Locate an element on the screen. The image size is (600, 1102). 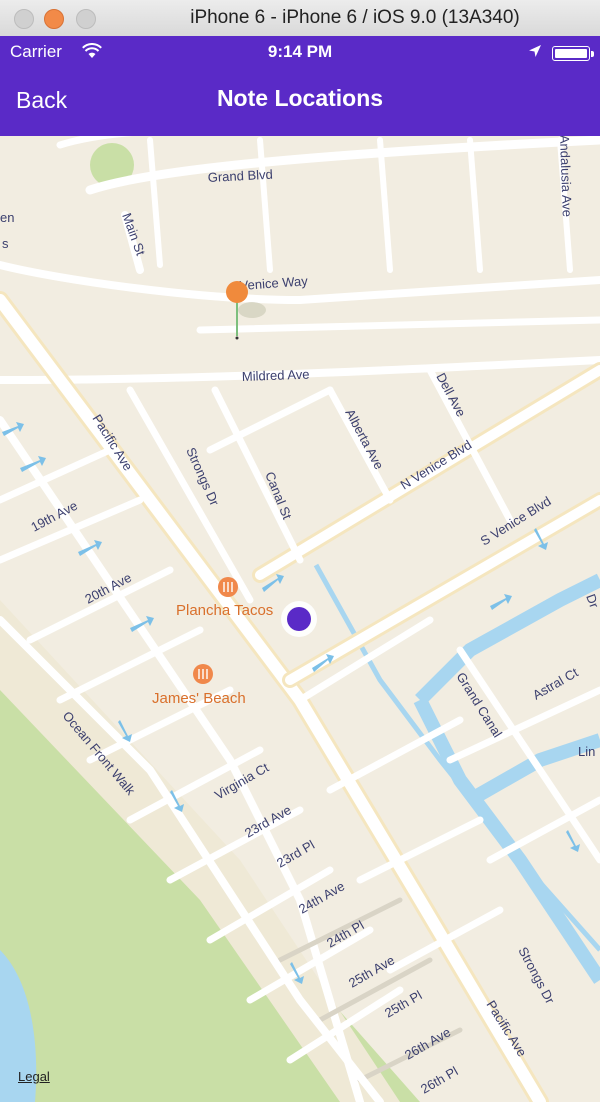
street-label-n-venice-blvd: N Venice Blvd is located at coordinates (436, 465).